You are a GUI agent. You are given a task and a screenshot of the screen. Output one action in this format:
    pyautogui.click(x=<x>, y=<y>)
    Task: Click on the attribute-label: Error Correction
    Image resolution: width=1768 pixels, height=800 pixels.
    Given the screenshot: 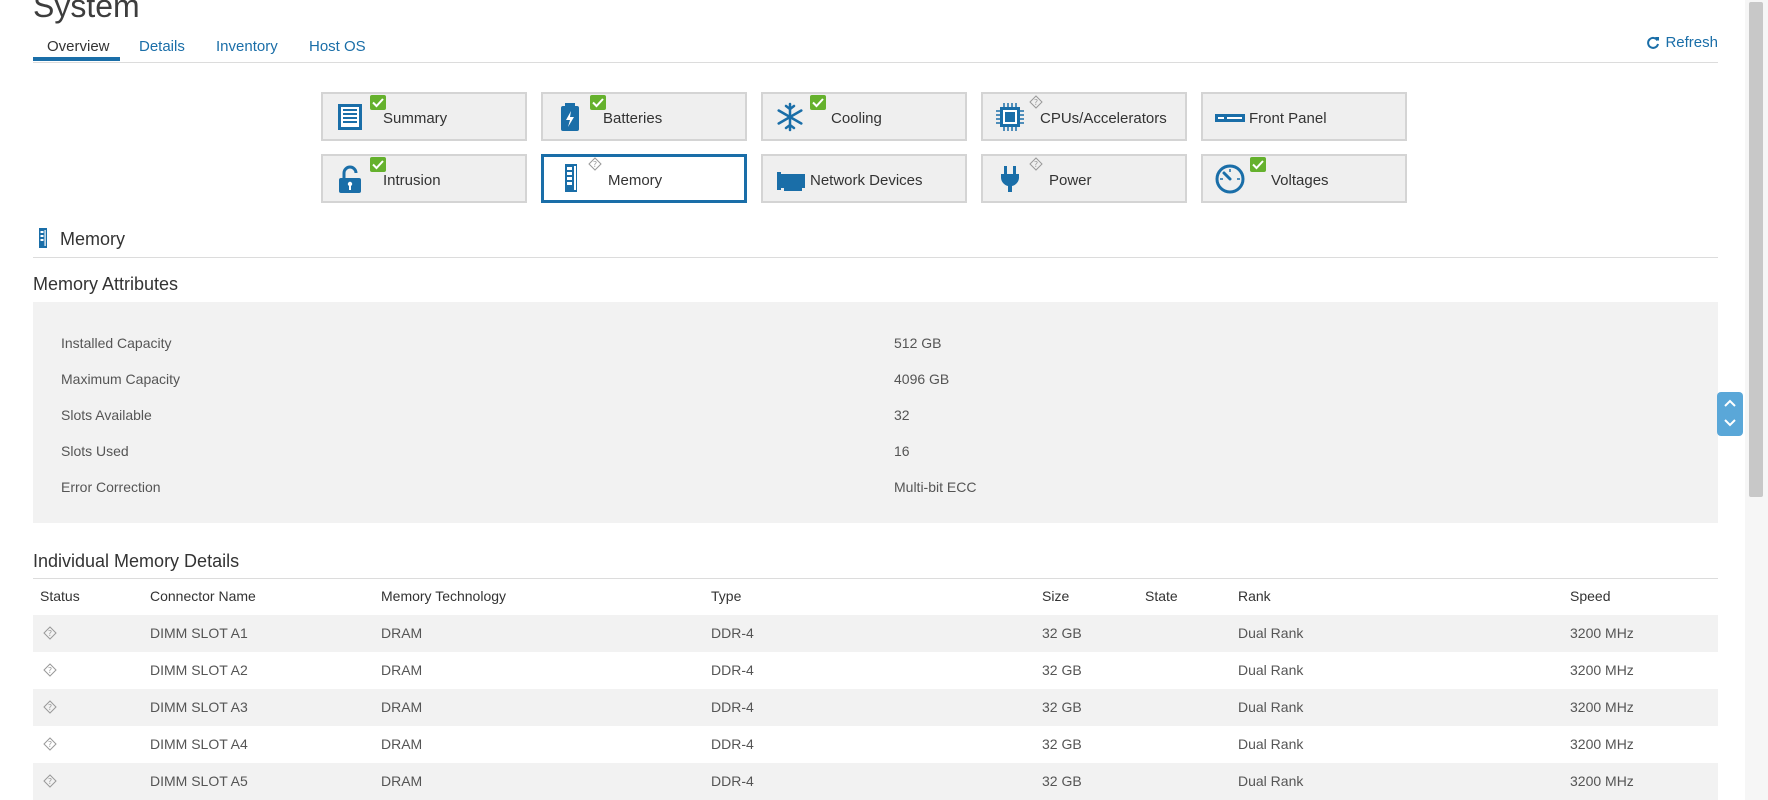 What is the action you would take?
    pyautogui.click(x=111, y=487)
    